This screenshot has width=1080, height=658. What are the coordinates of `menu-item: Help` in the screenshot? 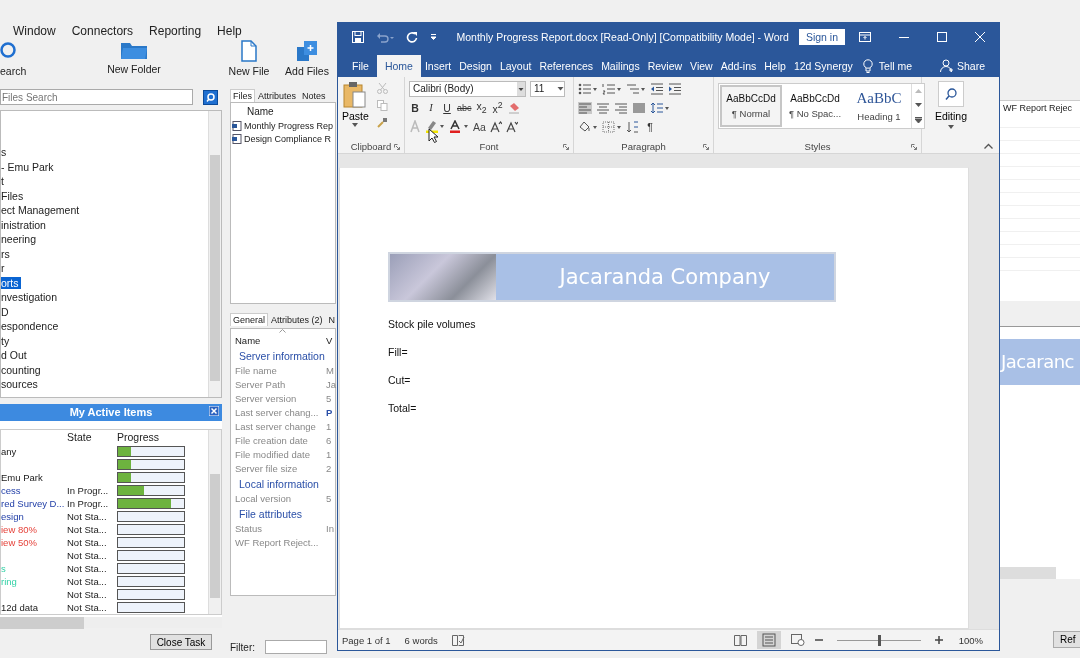 It's located at (229, 31).